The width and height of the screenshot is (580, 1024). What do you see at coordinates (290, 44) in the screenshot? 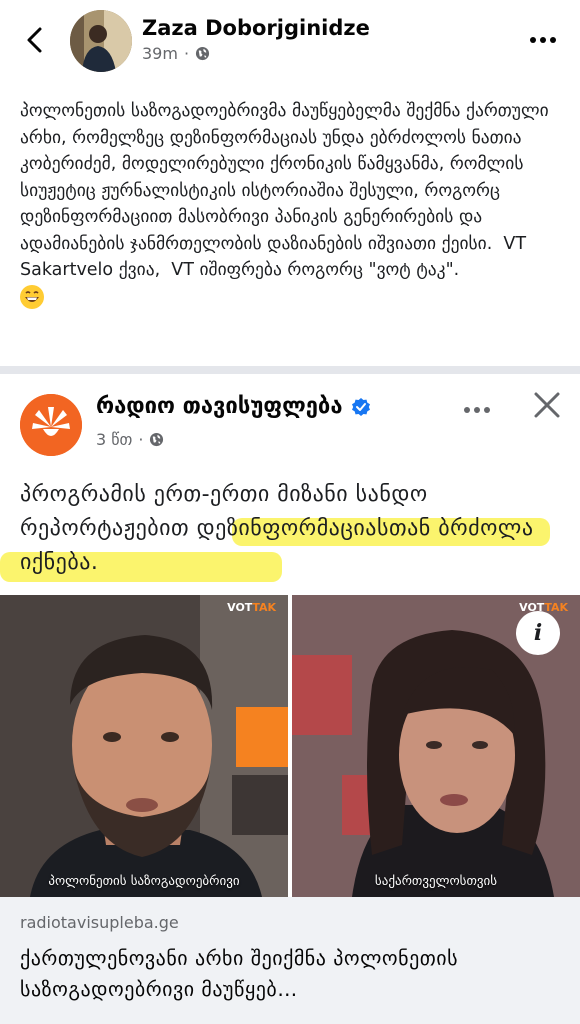
I see `post-header: Zaza Doborjginidze 39m ·` at bounding box center [290, 44].